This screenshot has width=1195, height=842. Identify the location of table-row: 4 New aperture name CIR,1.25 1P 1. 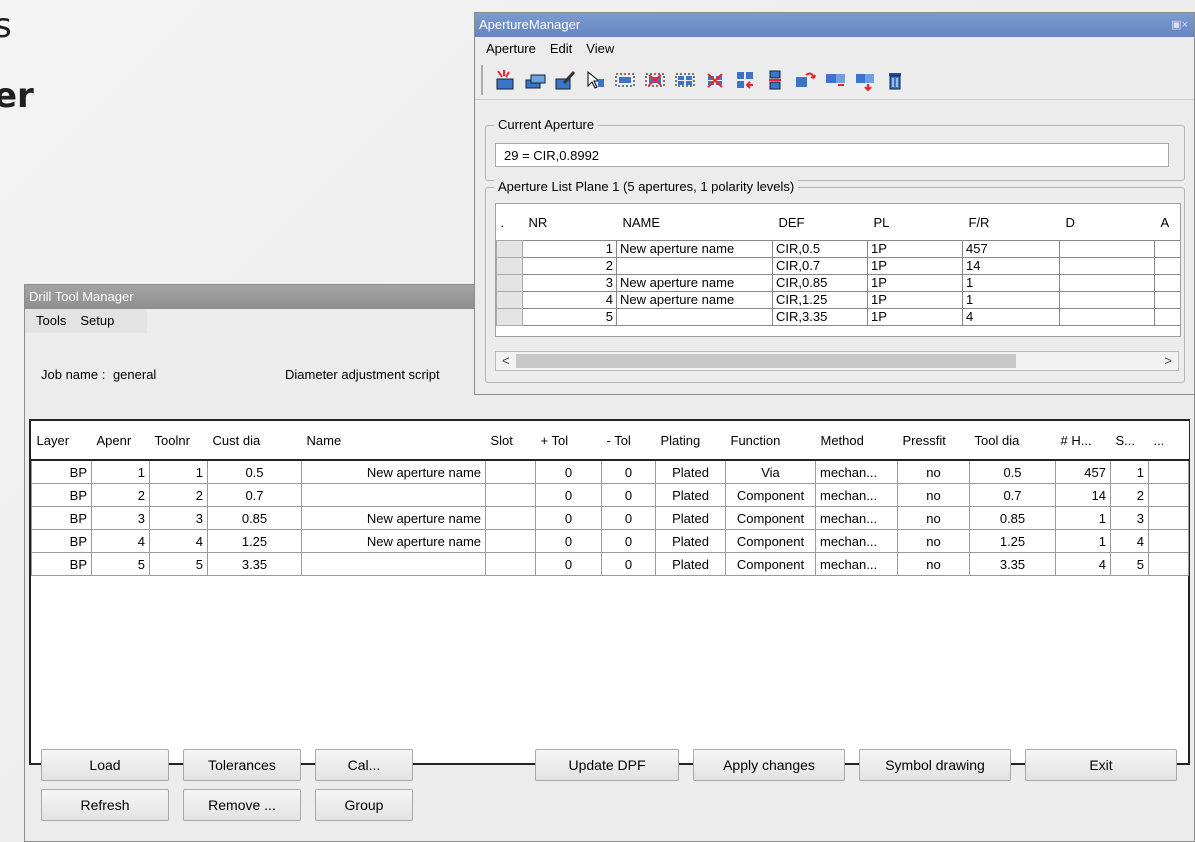
(838, 300).